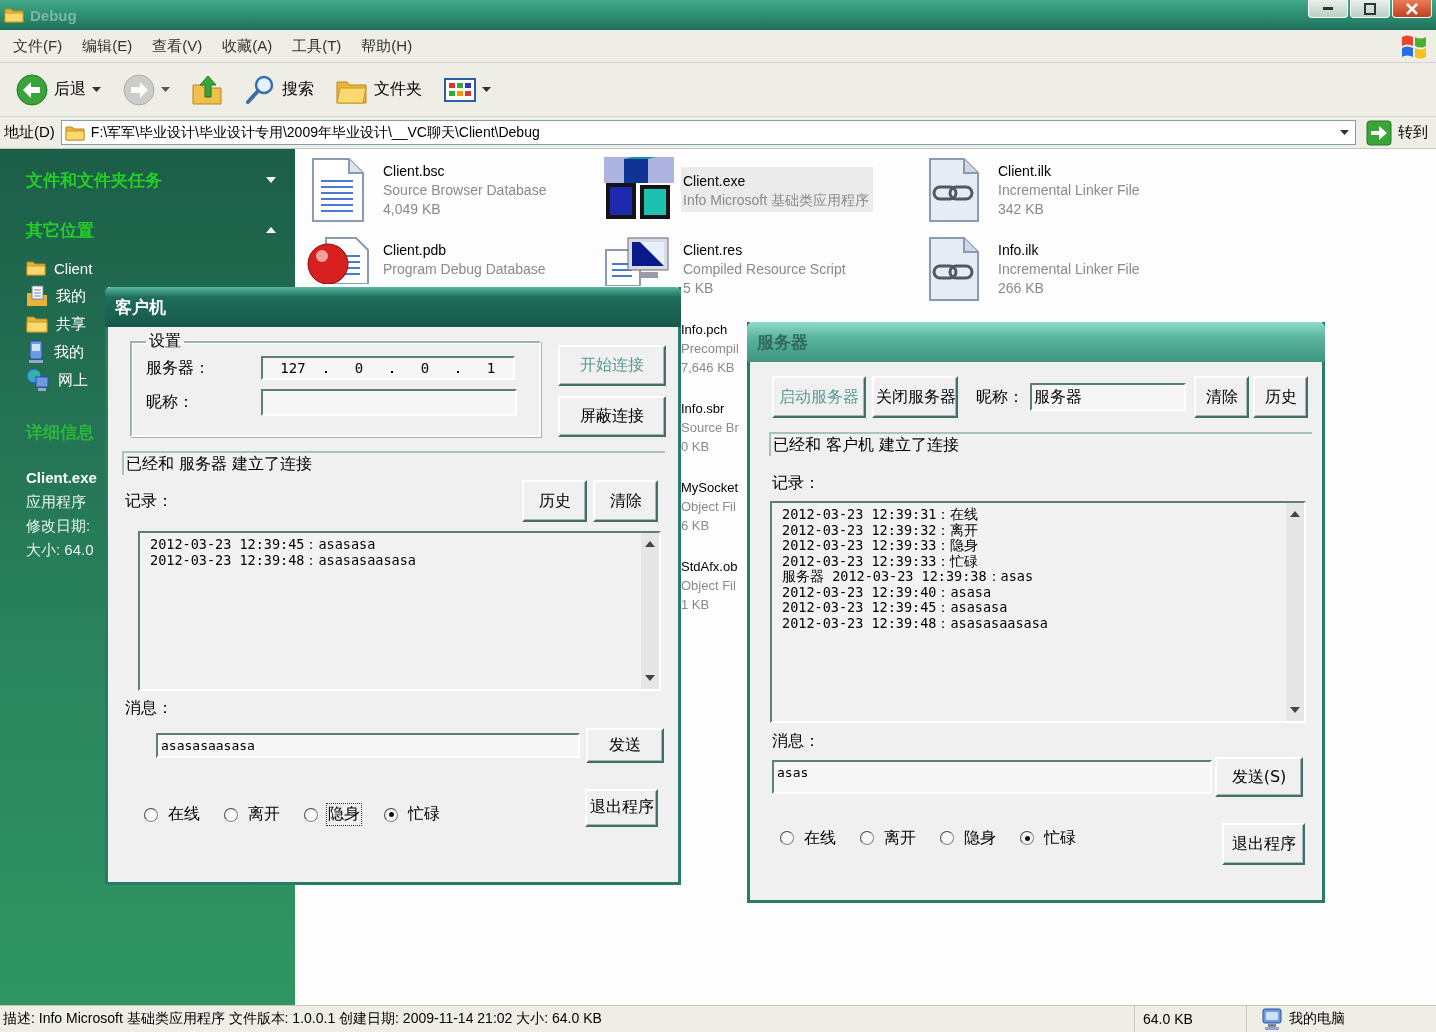 This screenshot has width=1436, height=1032. Describe the element at coordinates (38, 380) in the screenshot. I see `network-icon` at that location.